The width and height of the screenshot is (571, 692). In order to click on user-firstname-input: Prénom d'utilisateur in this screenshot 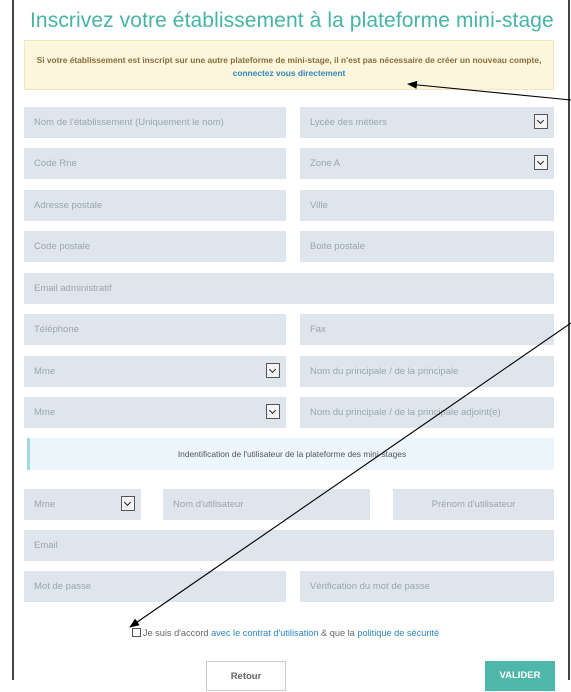, I will do `click(473, 504)`.